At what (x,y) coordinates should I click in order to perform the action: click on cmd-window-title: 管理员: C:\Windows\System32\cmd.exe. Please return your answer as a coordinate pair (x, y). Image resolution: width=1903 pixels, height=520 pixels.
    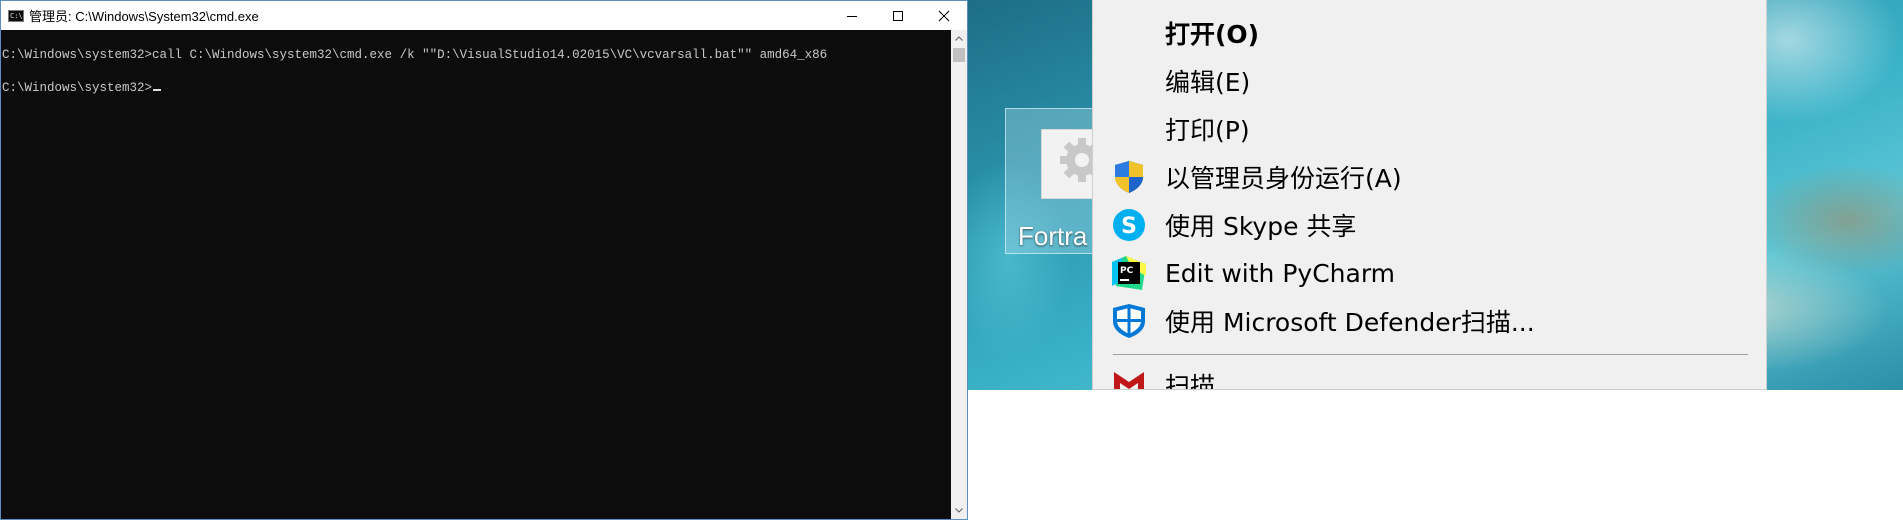
    Looking at the image, I should click on (144, 16).